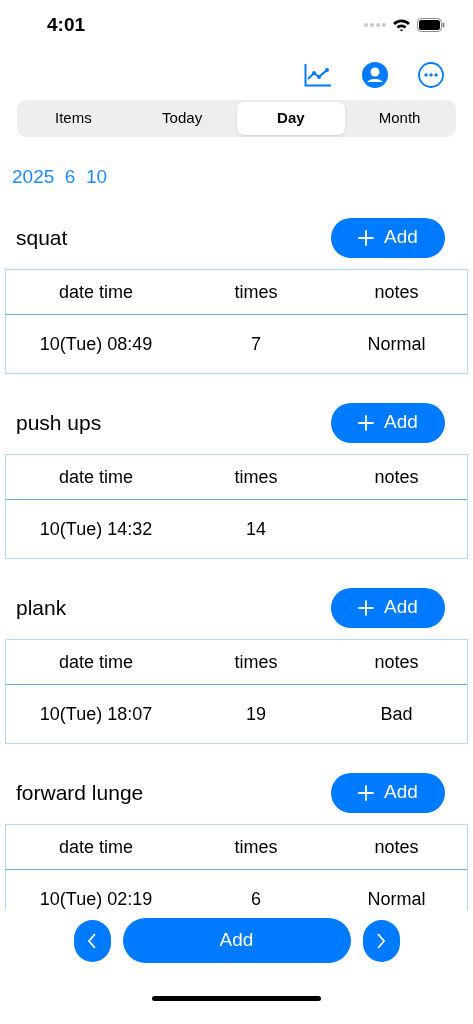  I want to click on section-title: squat, so click(42, 237).